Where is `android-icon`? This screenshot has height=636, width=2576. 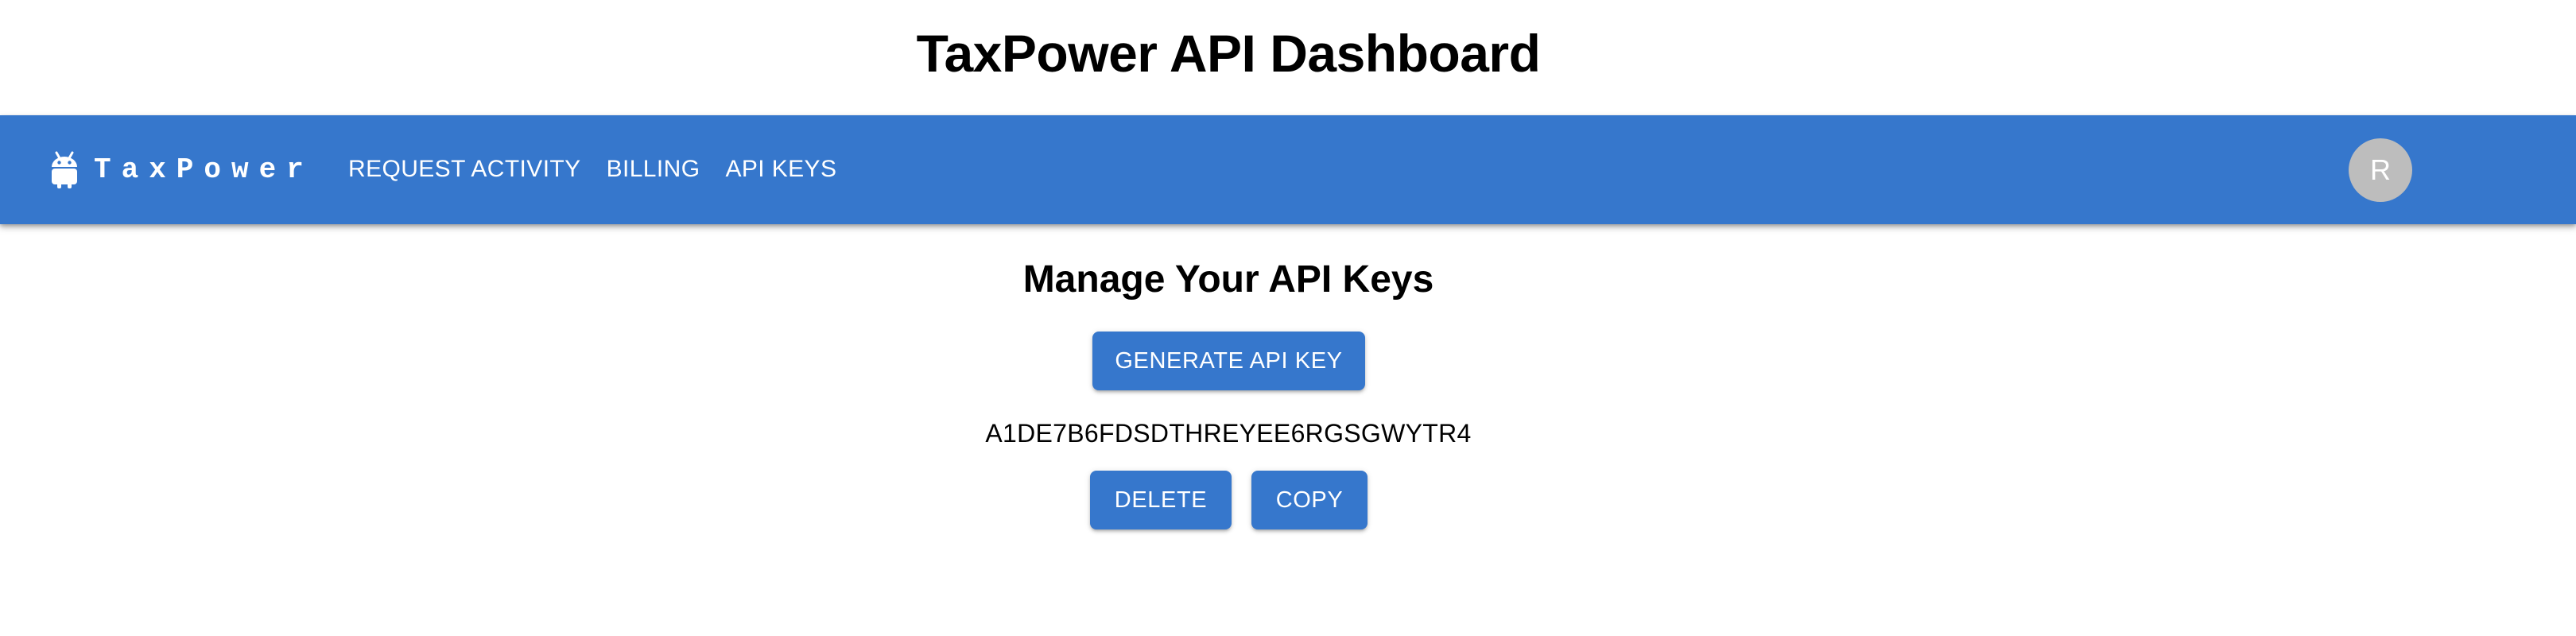
android-icon is located at coordinates (65, 169).